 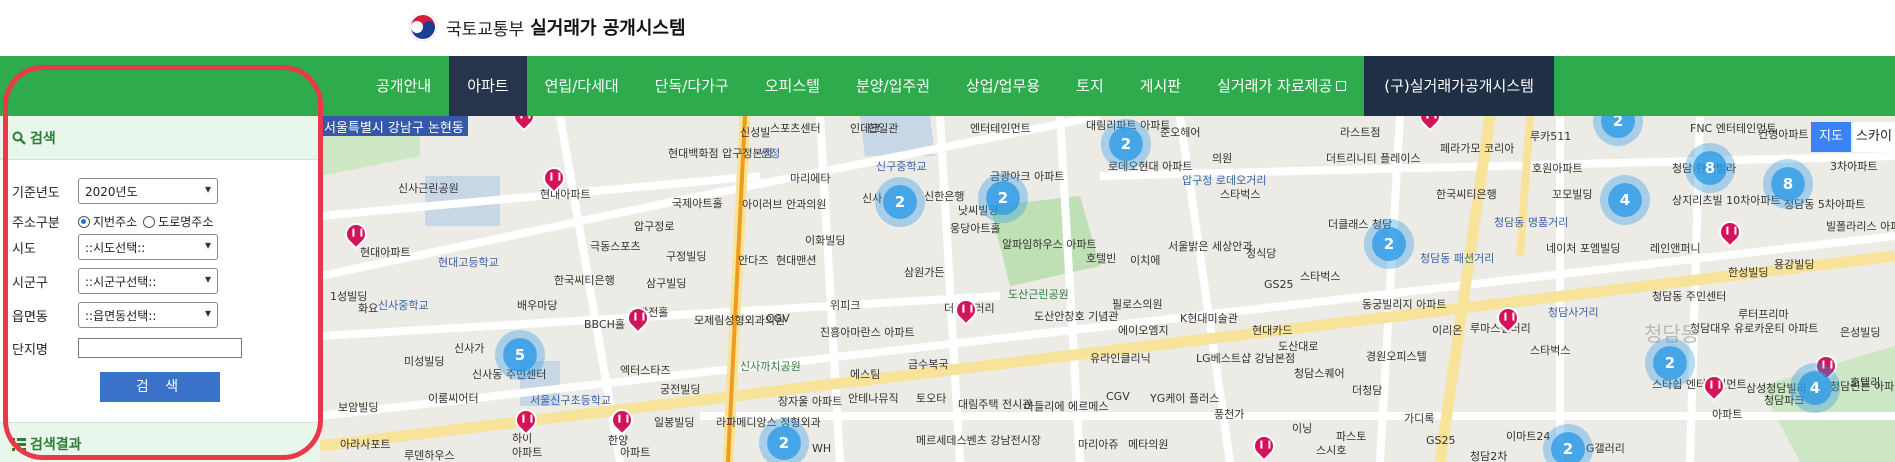 I want to click on map-place-label: 빌폴라리스 아파트, so click(x=1860, y=226).